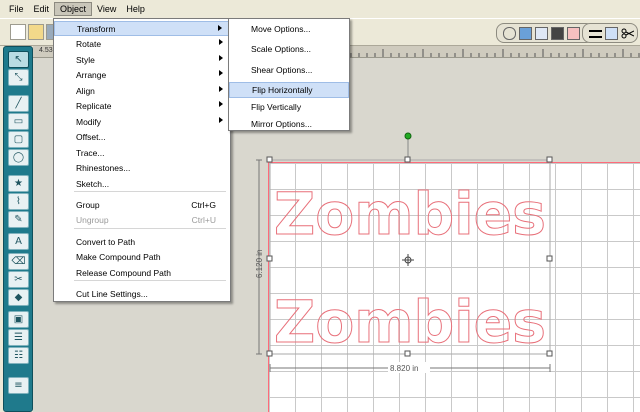 This screenshot has height=412, width=640. I want to click on fill-color-icon, so click(611, 33).